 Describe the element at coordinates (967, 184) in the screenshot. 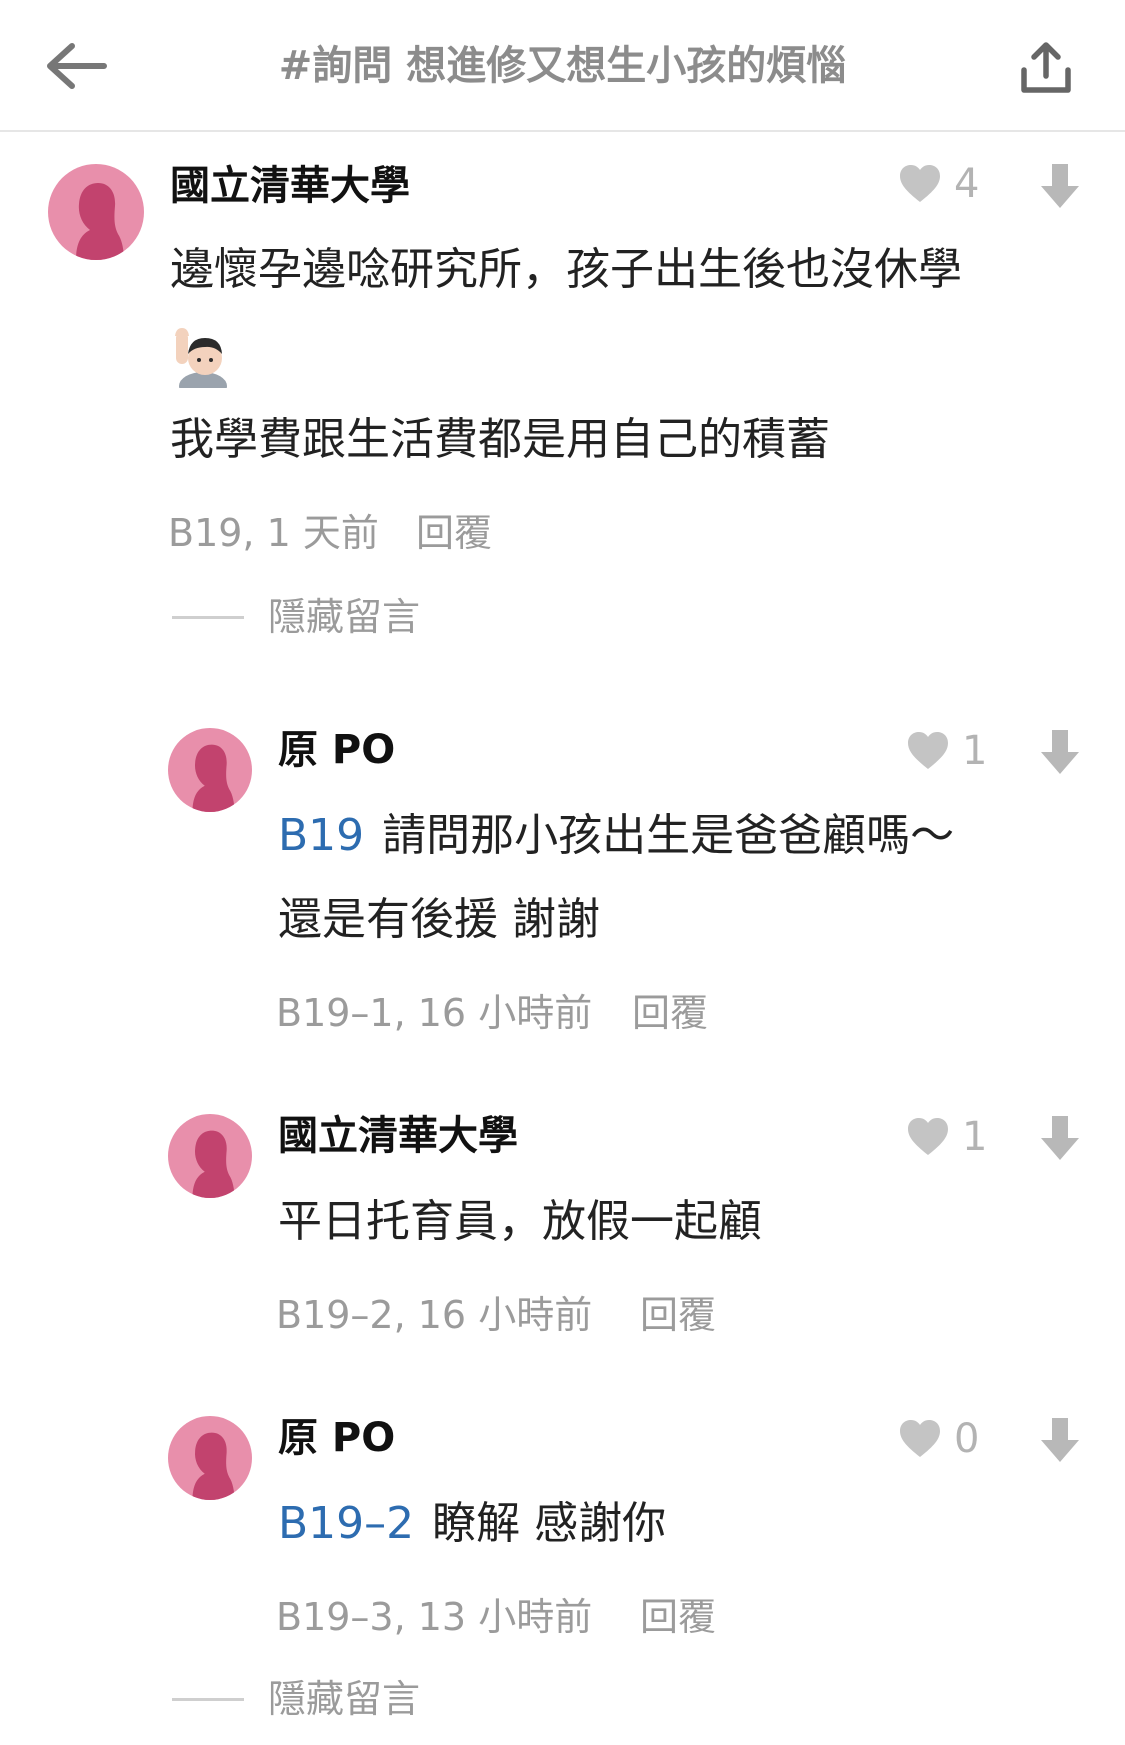

I see `like-count: 4` at that location.